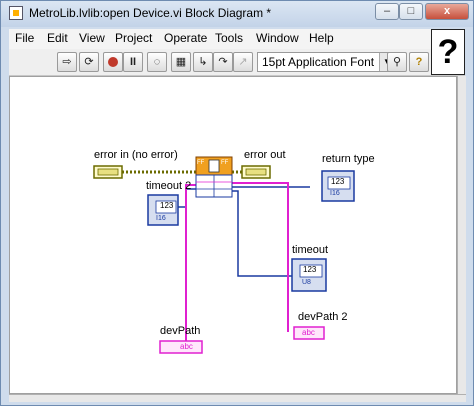 Image resolution: width=474 pixels, height=406 pixels. I want to click on menu-file: File, so click(24, 38).